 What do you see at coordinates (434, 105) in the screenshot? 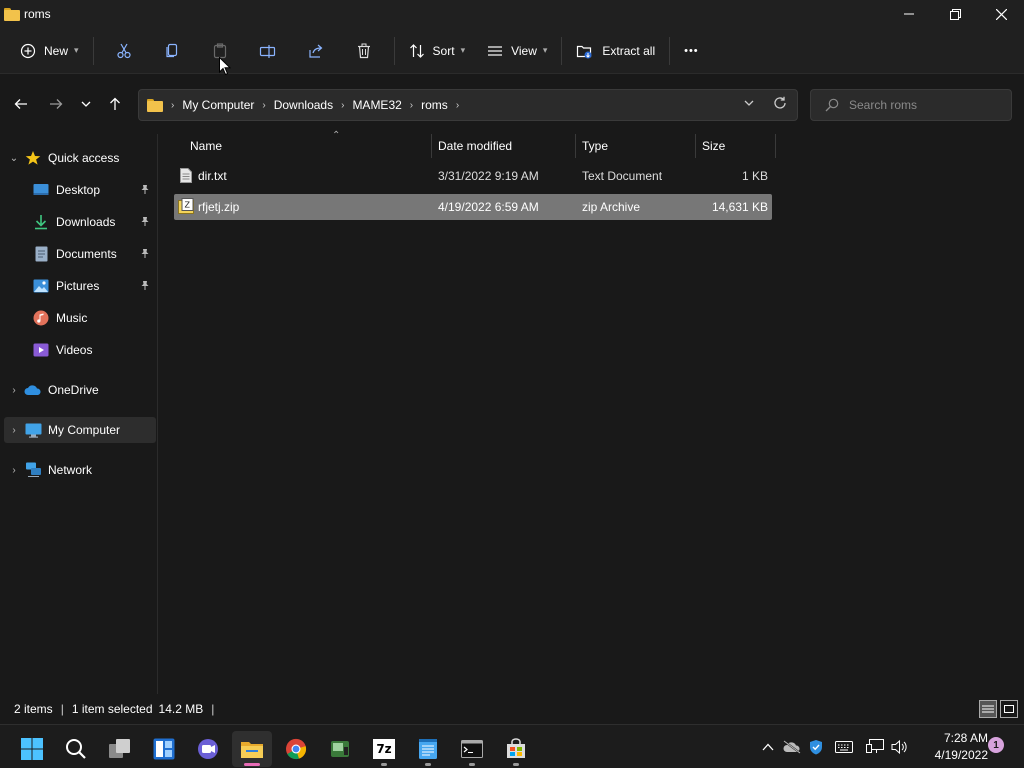
I see `breadcrumb-roms: roms` at bounding box center [434, 105].